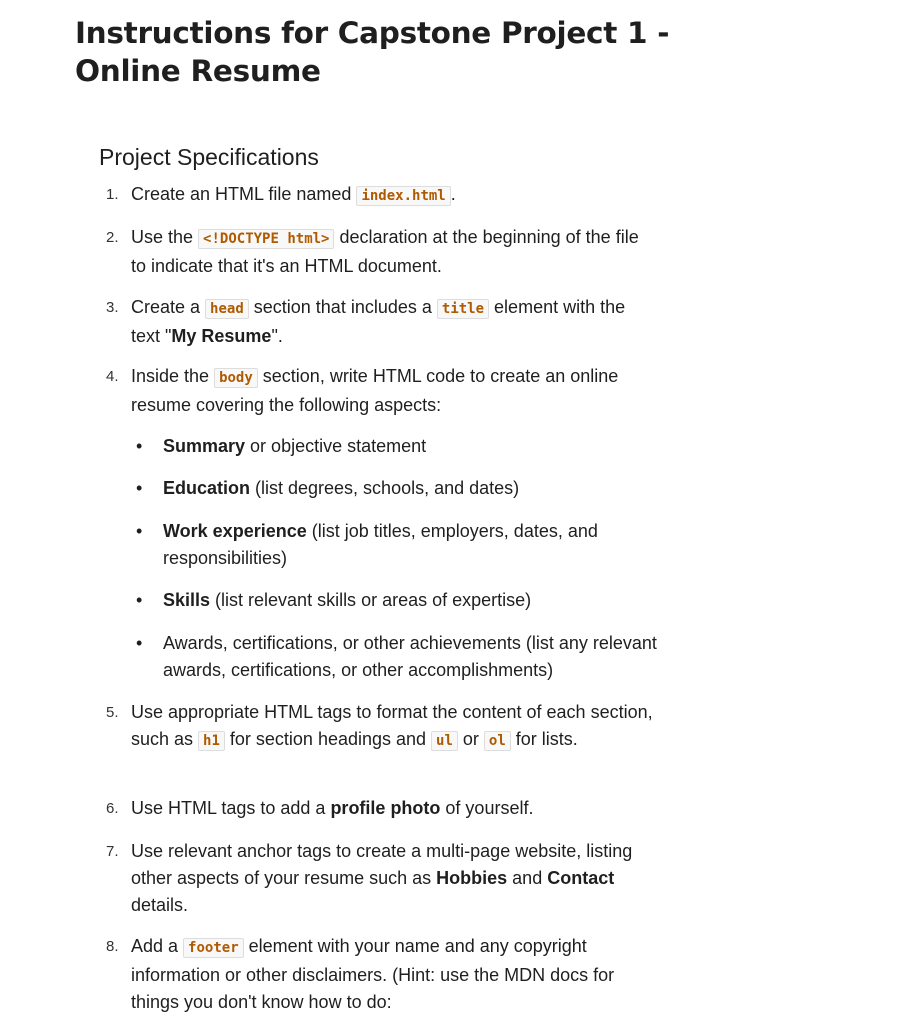 This screenshot has height=1022, width=914. What do you see at coordinates (112, 194) in the screenshot?
I see `step-number: 1.` at bounding box center [112, 194].